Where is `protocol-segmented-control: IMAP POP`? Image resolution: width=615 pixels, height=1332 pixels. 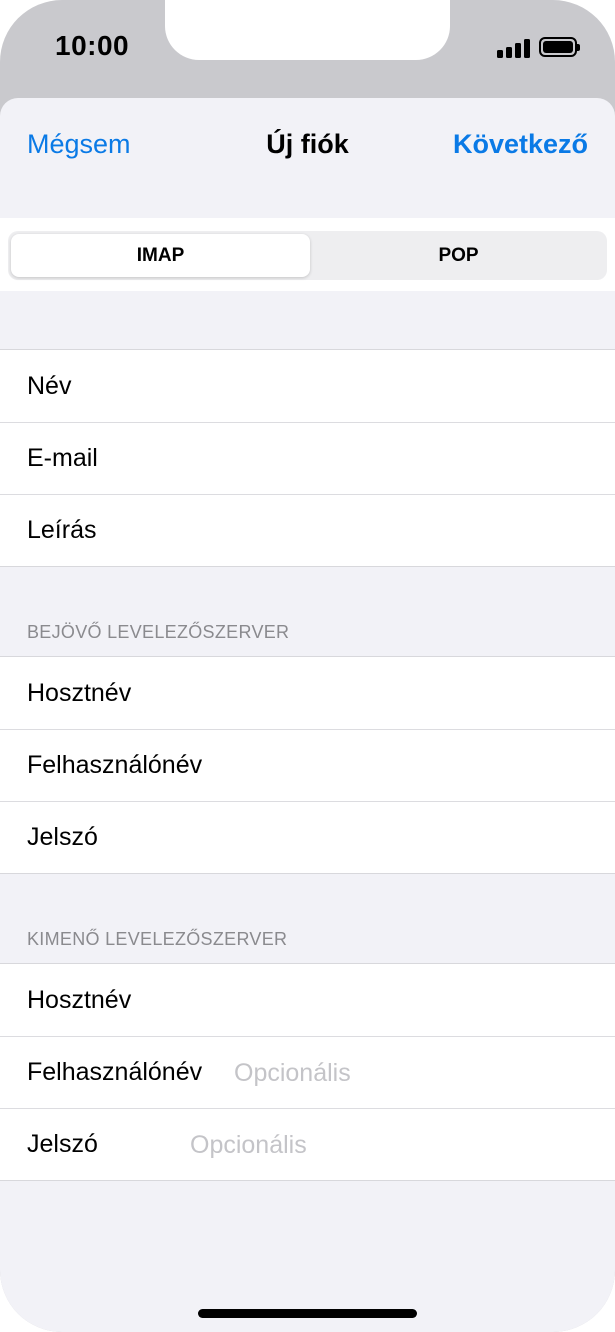
protocol-segmented-control: IMAP POP is located at coordinates (307, 255).